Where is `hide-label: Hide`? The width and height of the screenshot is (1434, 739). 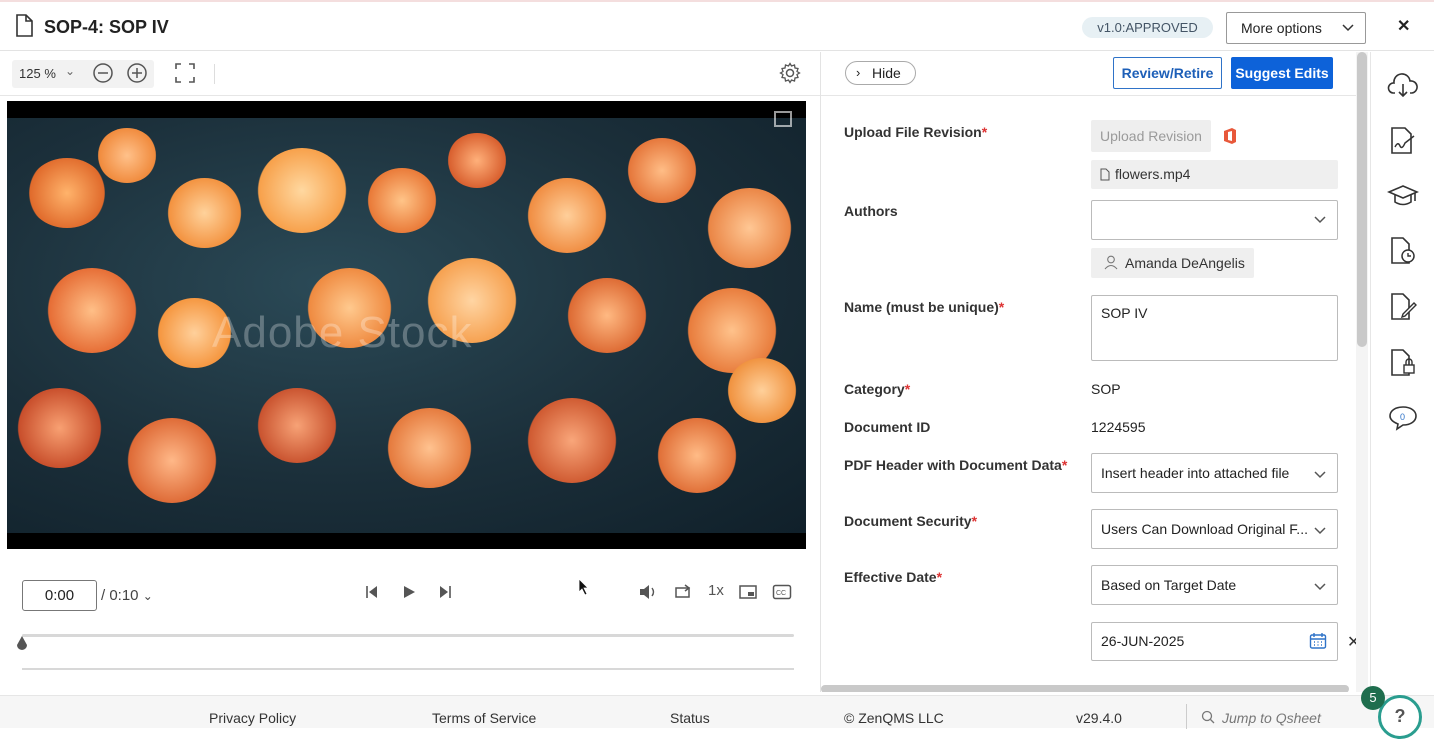
hide-label: Hide is located at coordinates (886, 73).